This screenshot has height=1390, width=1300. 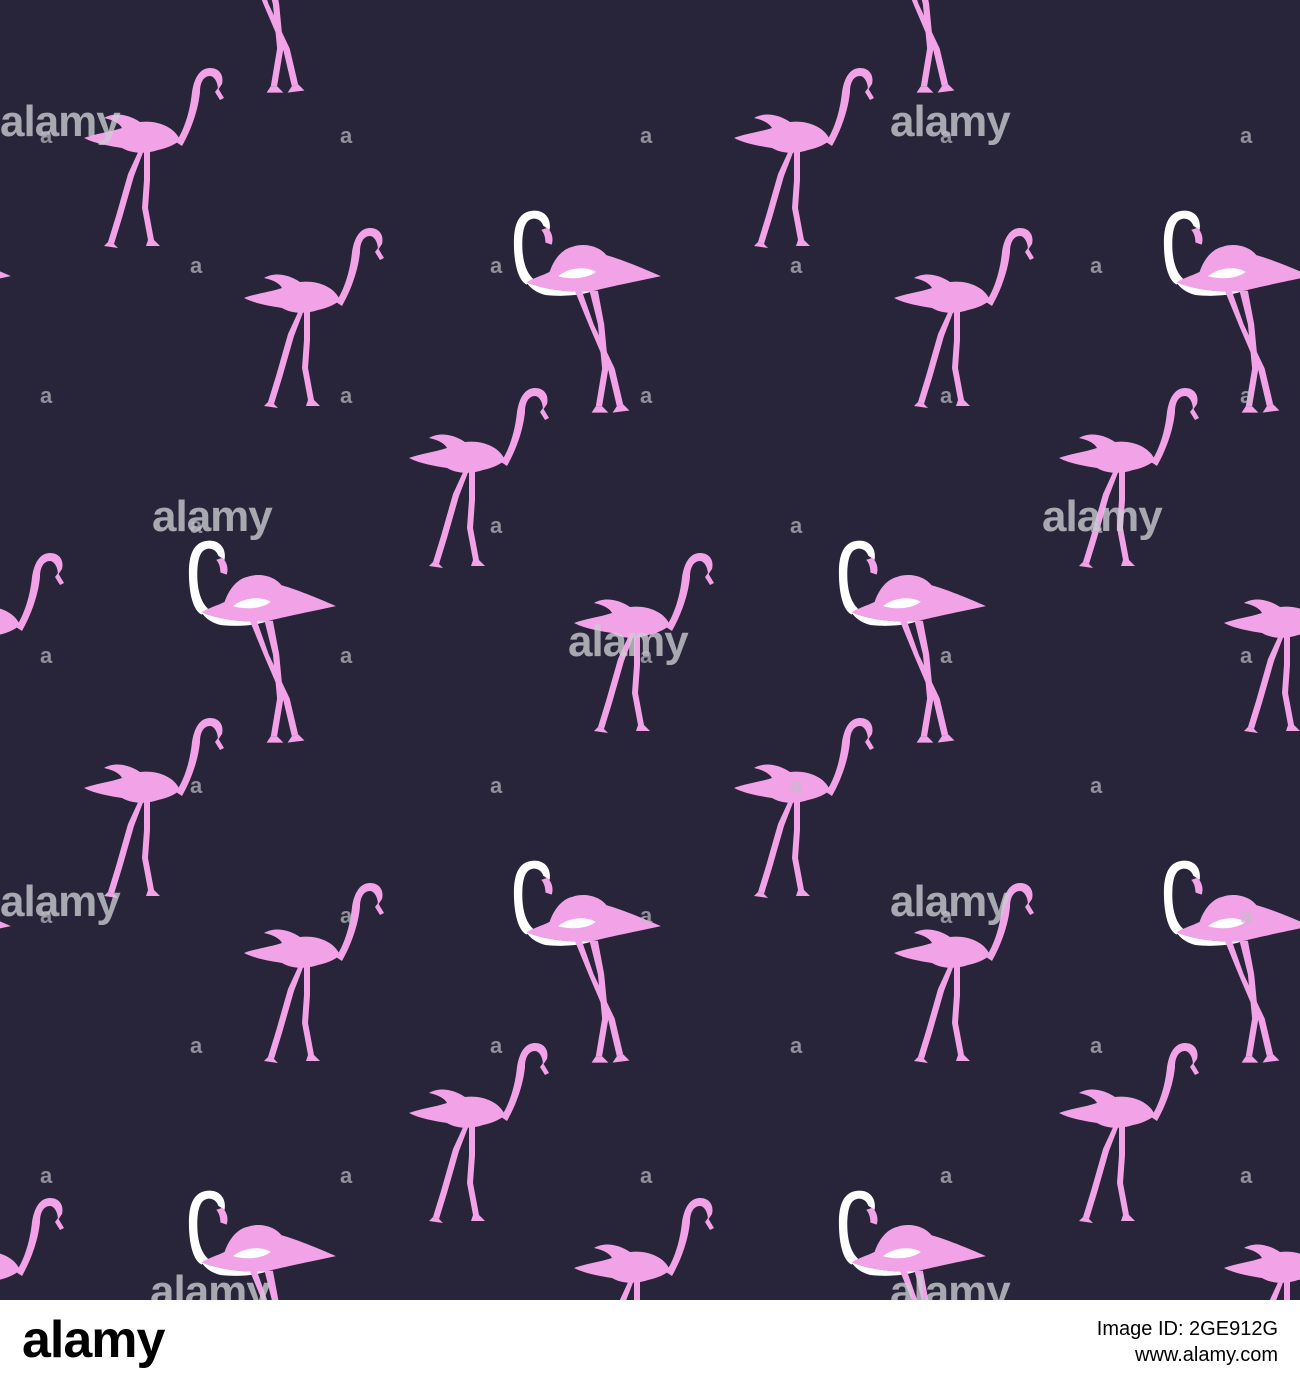 What do you see at coordinates (1187, 1329) in the screenshot?
I see `image-id-label: Image ID: 2GE912G` at bounding box center [1187, 1329].